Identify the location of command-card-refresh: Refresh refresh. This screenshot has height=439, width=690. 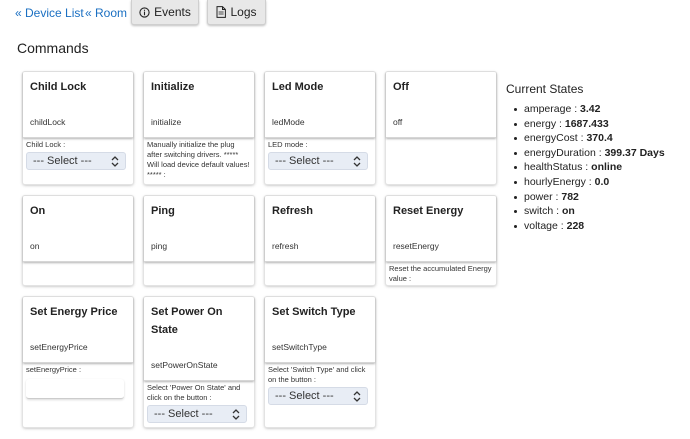
(320, 240).